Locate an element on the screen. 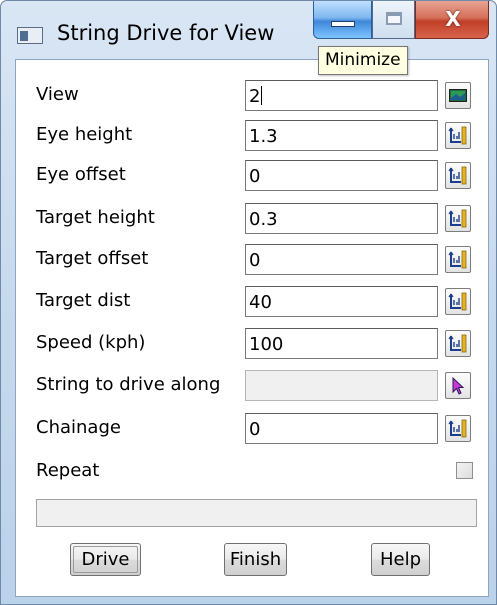 The width and height of the screenshot is (497, 605). chainage-measure-button is located at coordinates (458, 428).